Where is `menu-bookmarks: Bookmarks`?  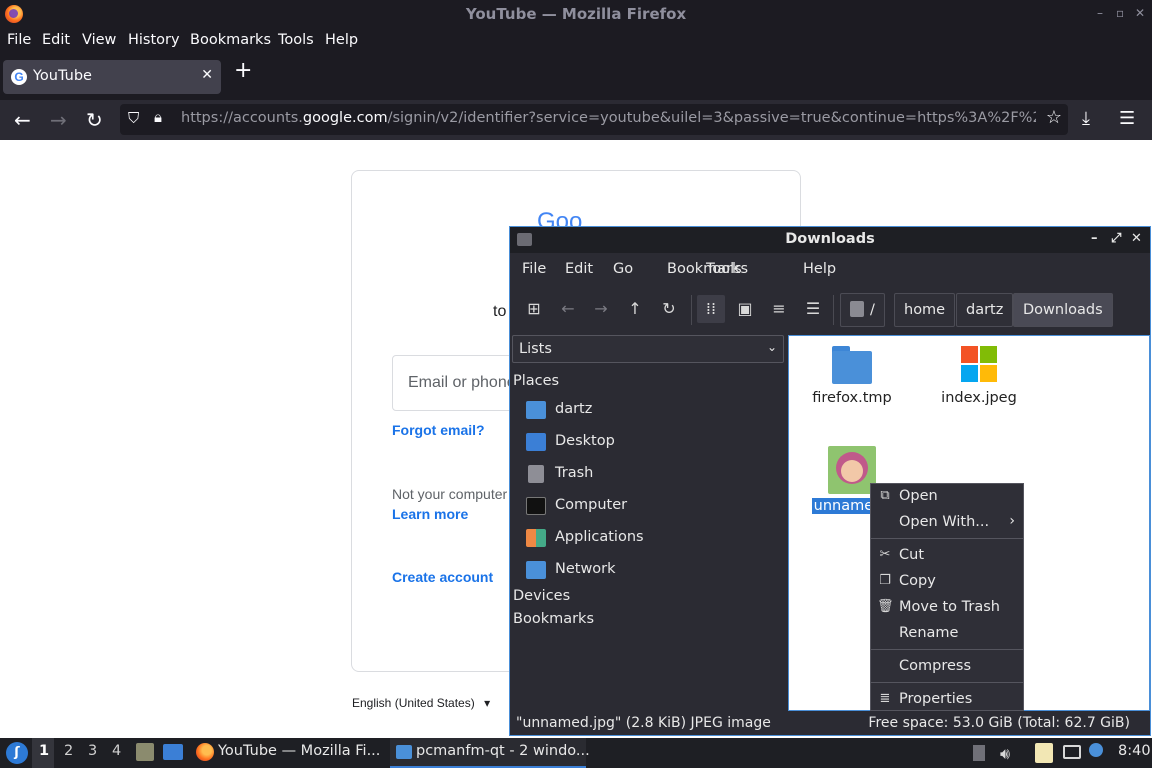 menu-bookmarks: Bookmarks is located at coordinates (230, 40).